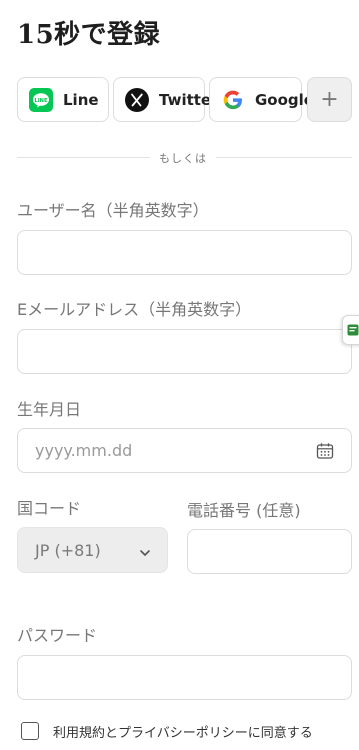  I want to click on password-label: パスワード, so click(57, 635).